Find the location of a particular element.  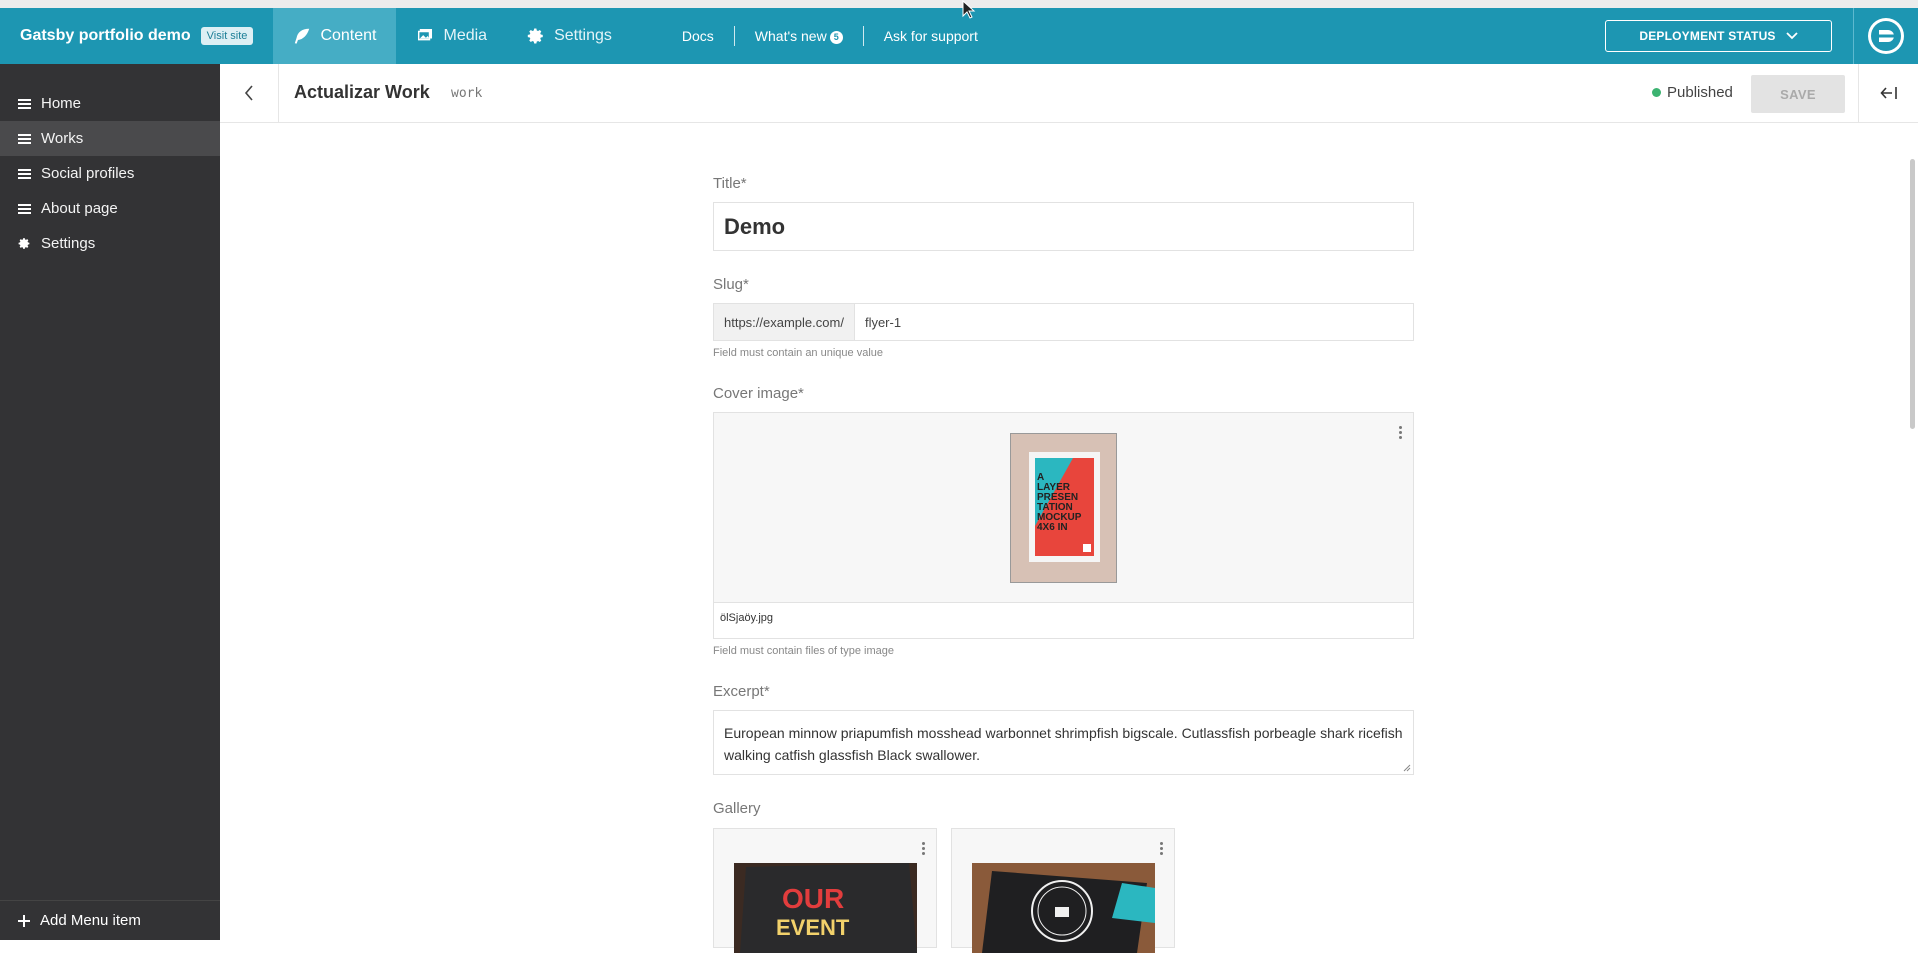

support-link: Ask for support is located at coordinates (931, 36).